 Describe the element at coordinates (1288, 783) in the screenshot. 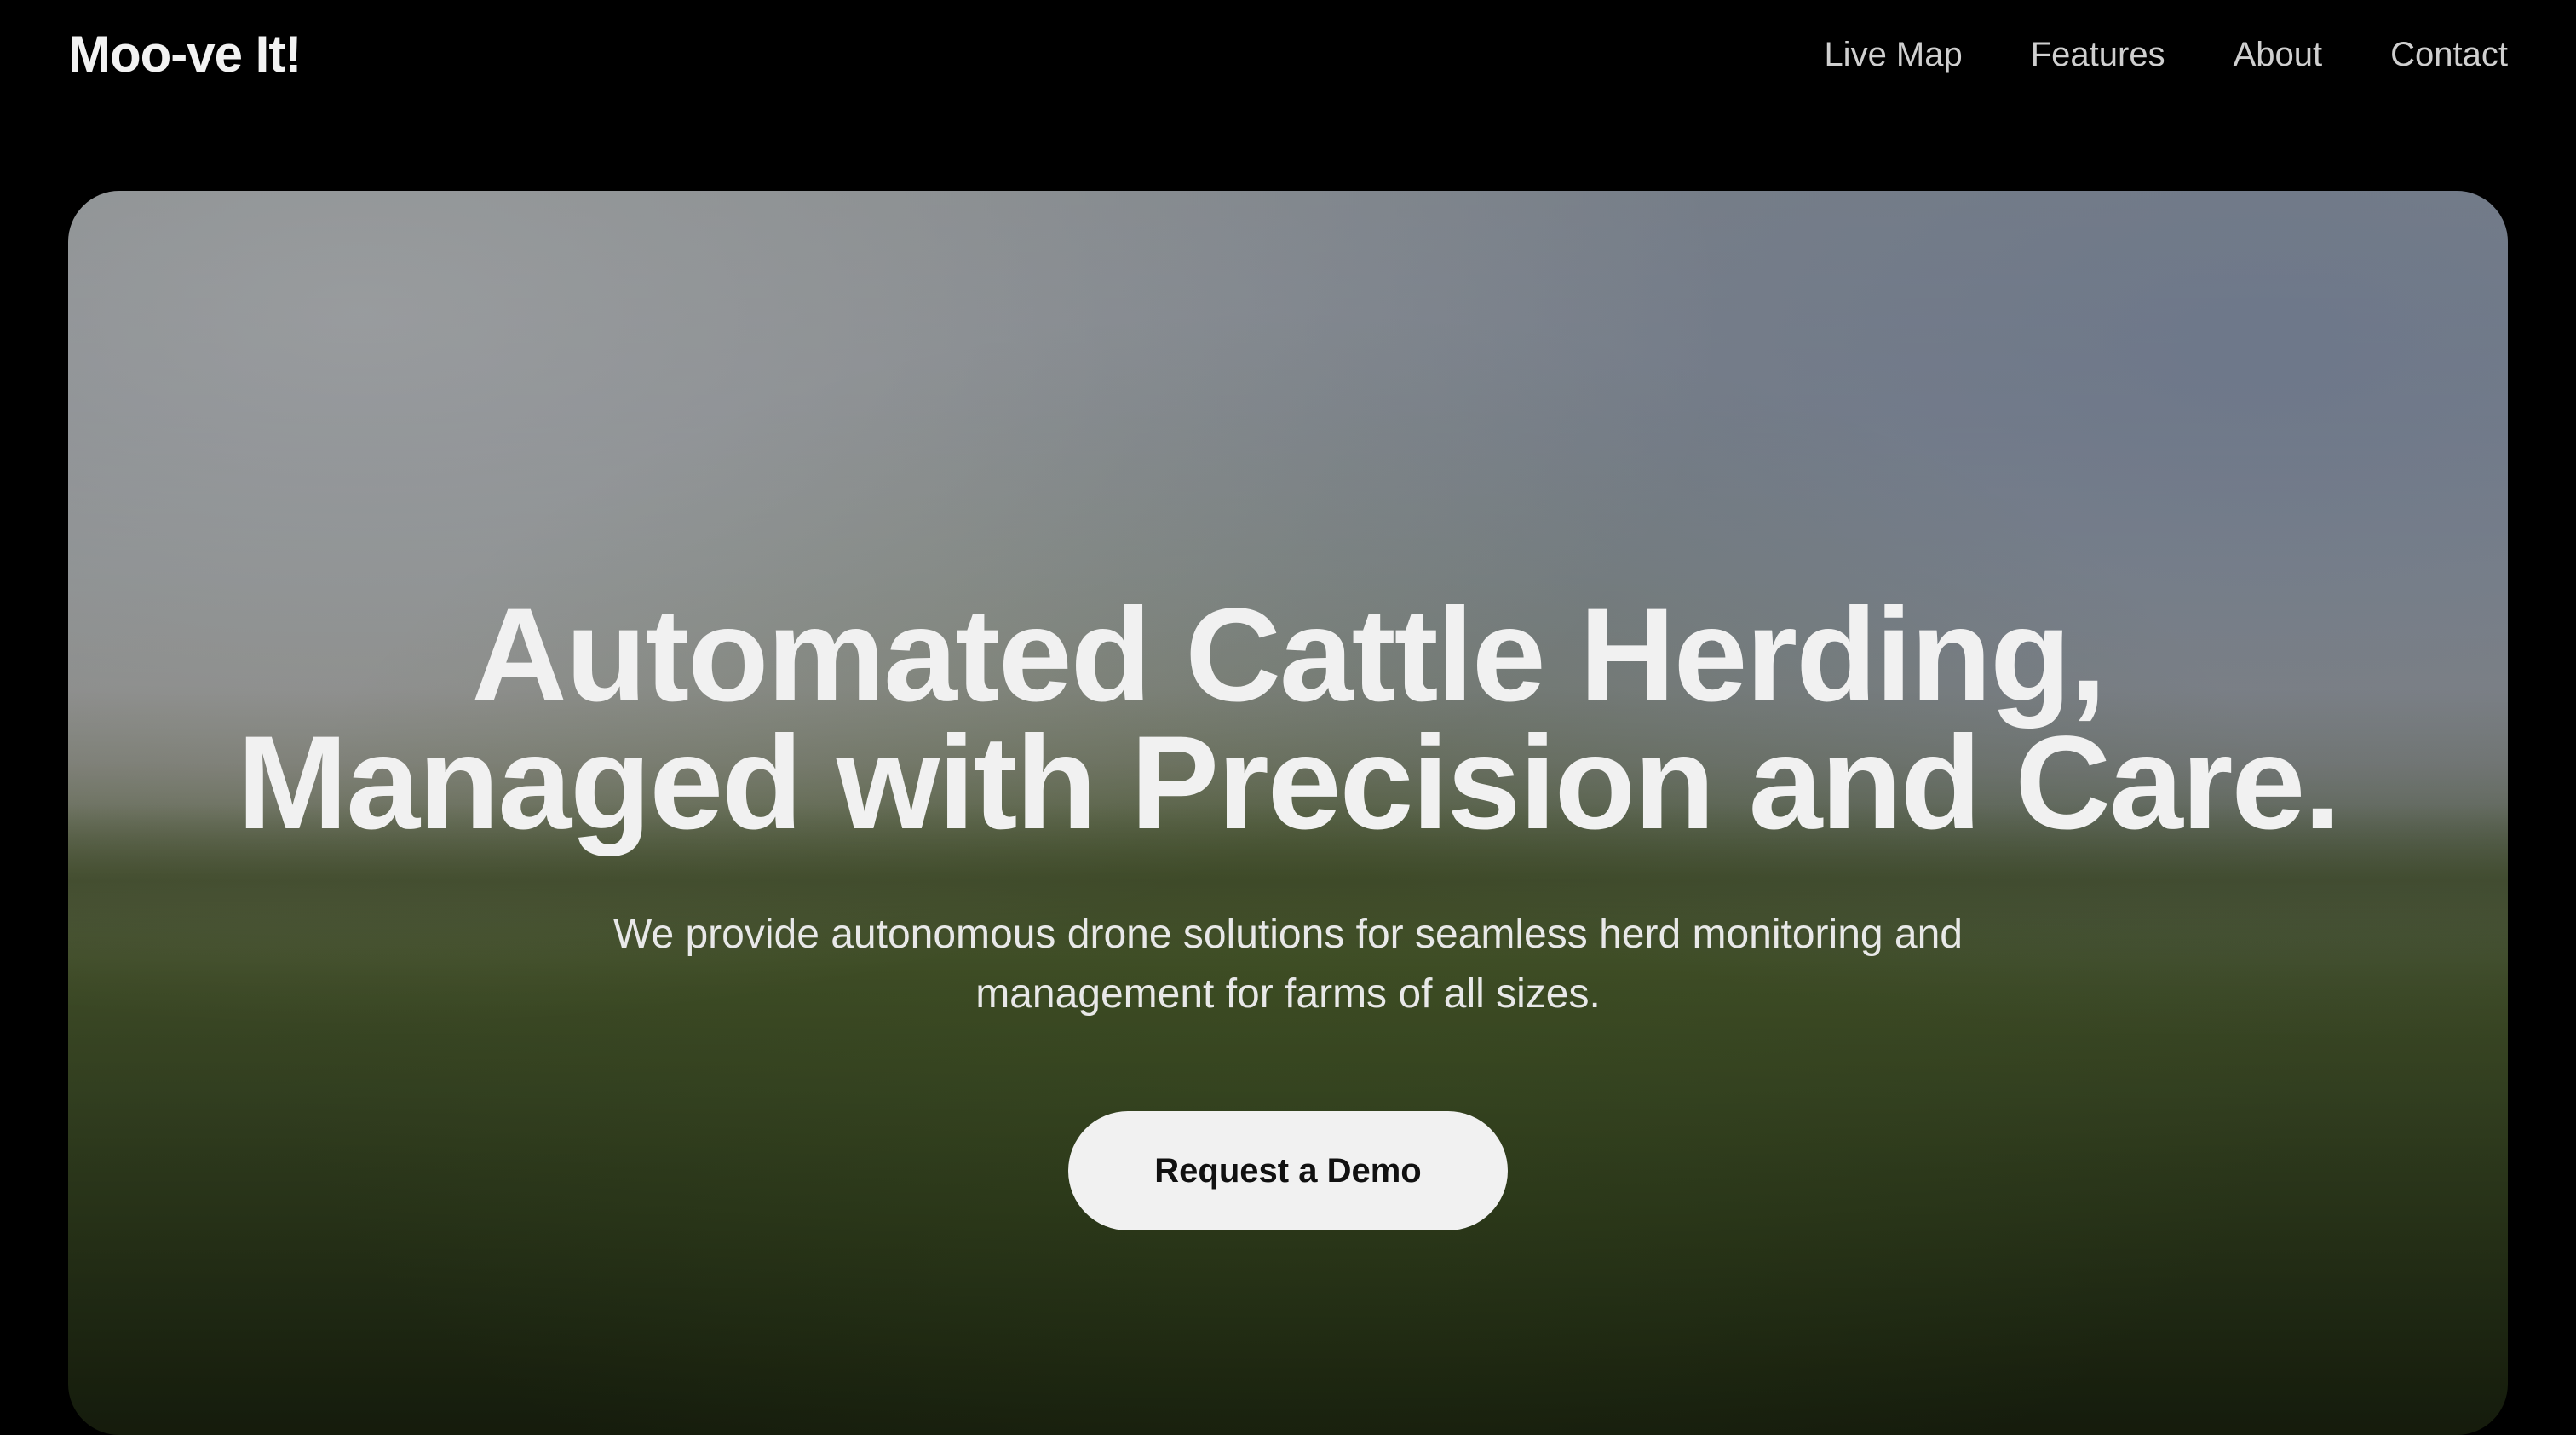

I see `hero-headline-line-2: Managed with Precision and Care.` at that location.